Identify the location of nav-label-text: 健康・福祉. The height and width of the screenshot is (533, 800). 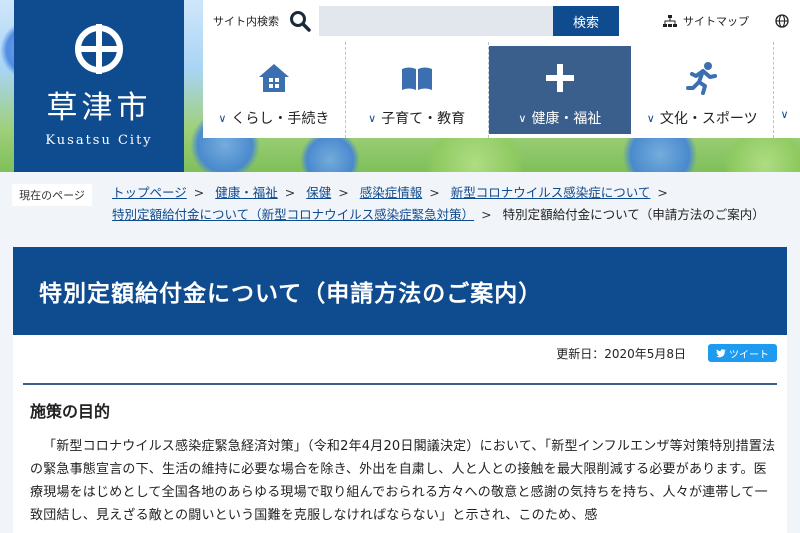
(566, 119).